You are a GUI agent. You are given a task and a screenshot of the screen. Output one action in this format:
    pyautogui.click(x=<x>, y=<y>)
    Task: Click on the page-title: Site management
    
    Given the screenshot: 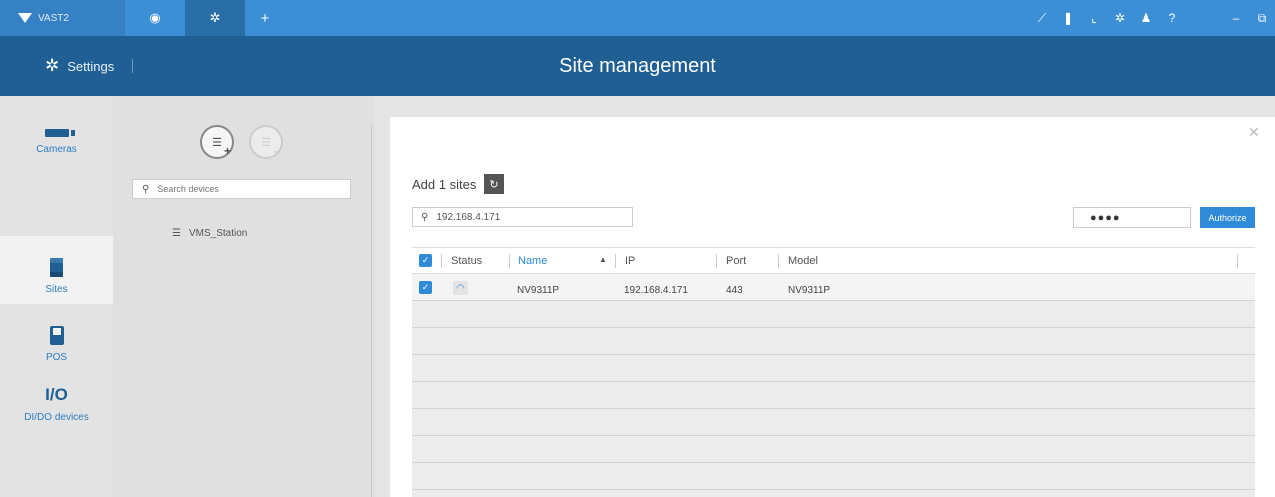 What is the action you would take?
    pyautogui.click(x=637, y=65)
    